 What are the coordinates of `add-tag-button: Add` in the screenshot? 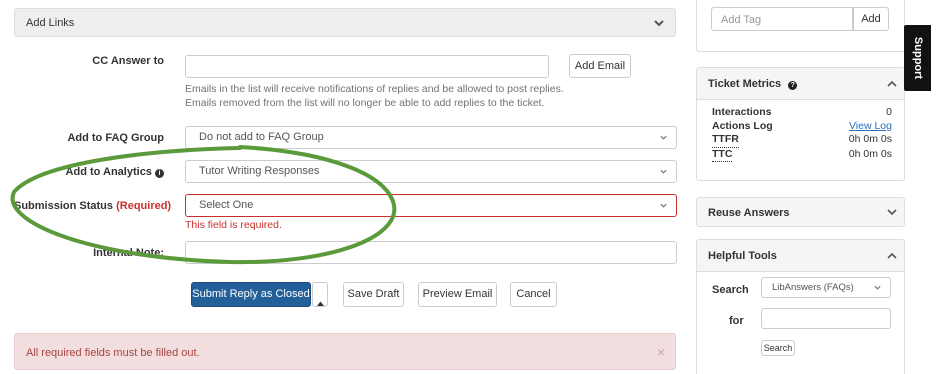 It's located at (871, 19).